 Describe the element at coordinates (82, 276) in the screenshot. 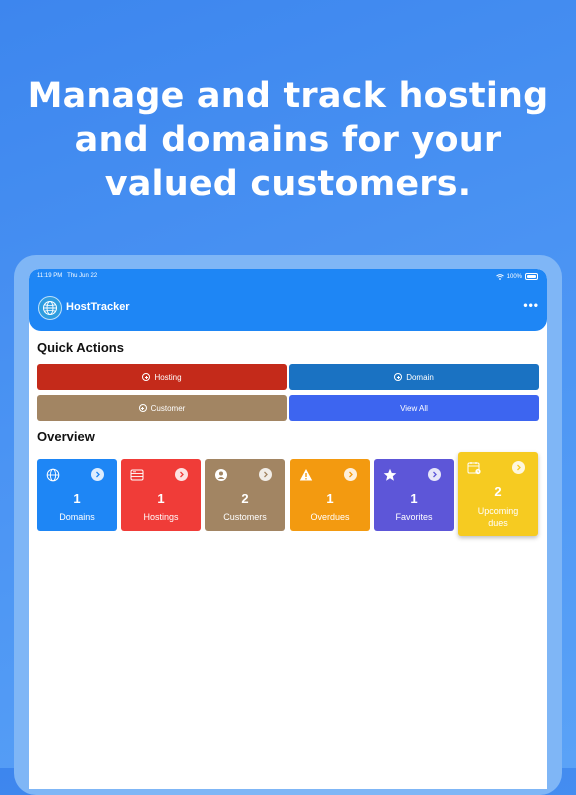

I see `status-date: Thu Jun 22` at that location.